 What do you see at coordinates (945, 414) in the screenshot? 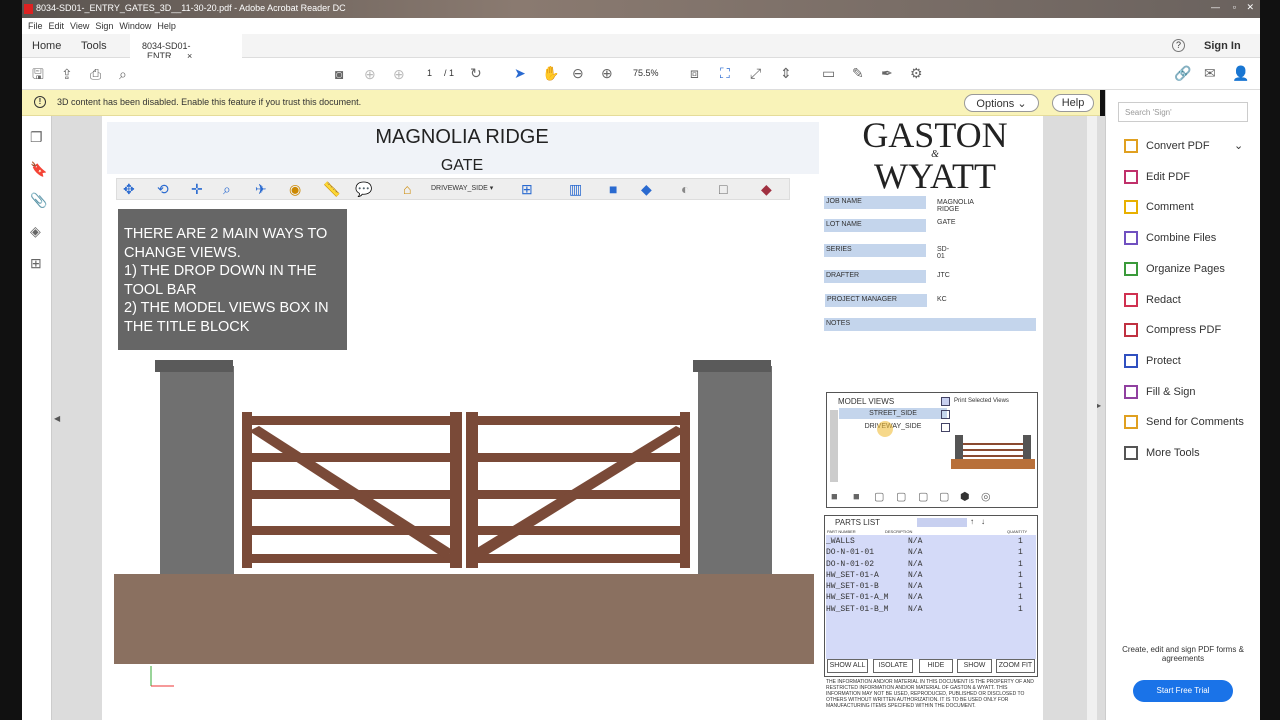
I see `street-side-checkbox` at bounding box center [945, 414].